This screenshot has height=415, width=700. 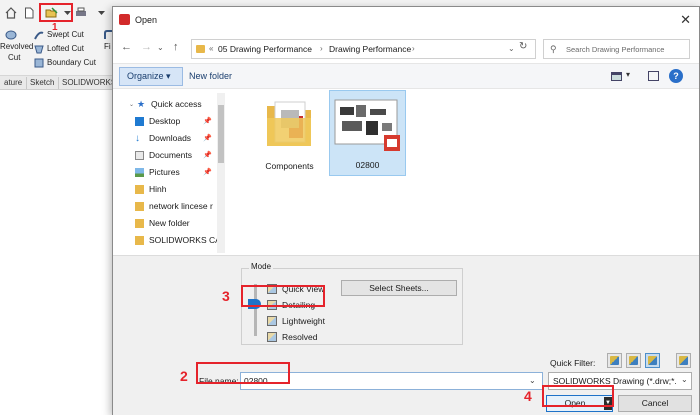 I want to click on nav-item-label: network lincese r, so click(x=181, y=206).